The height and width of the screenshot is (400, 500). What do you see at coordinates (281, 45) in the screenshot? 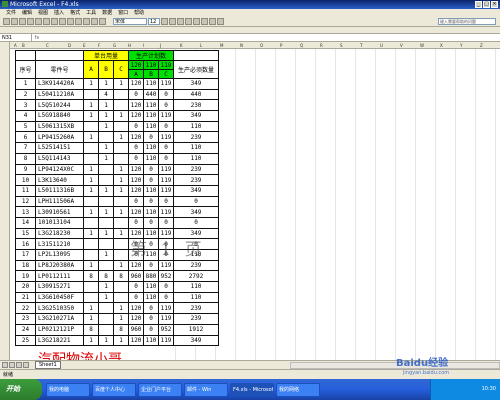
I see `column-letter: P` at bounding box center [281, 45].